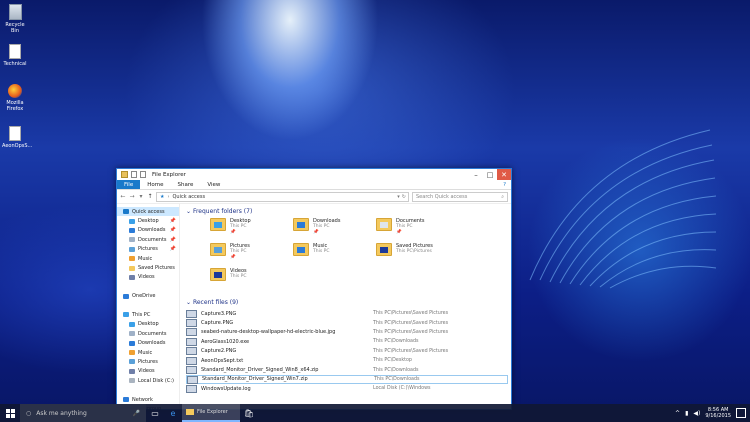 The image size is (750, 422). I want to click on properties-icon, so click(134, 174).